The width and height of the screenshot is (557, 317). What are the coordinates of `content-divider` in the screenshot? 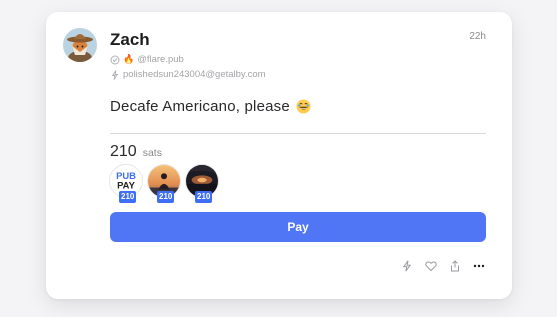 It's located at (298, 133).